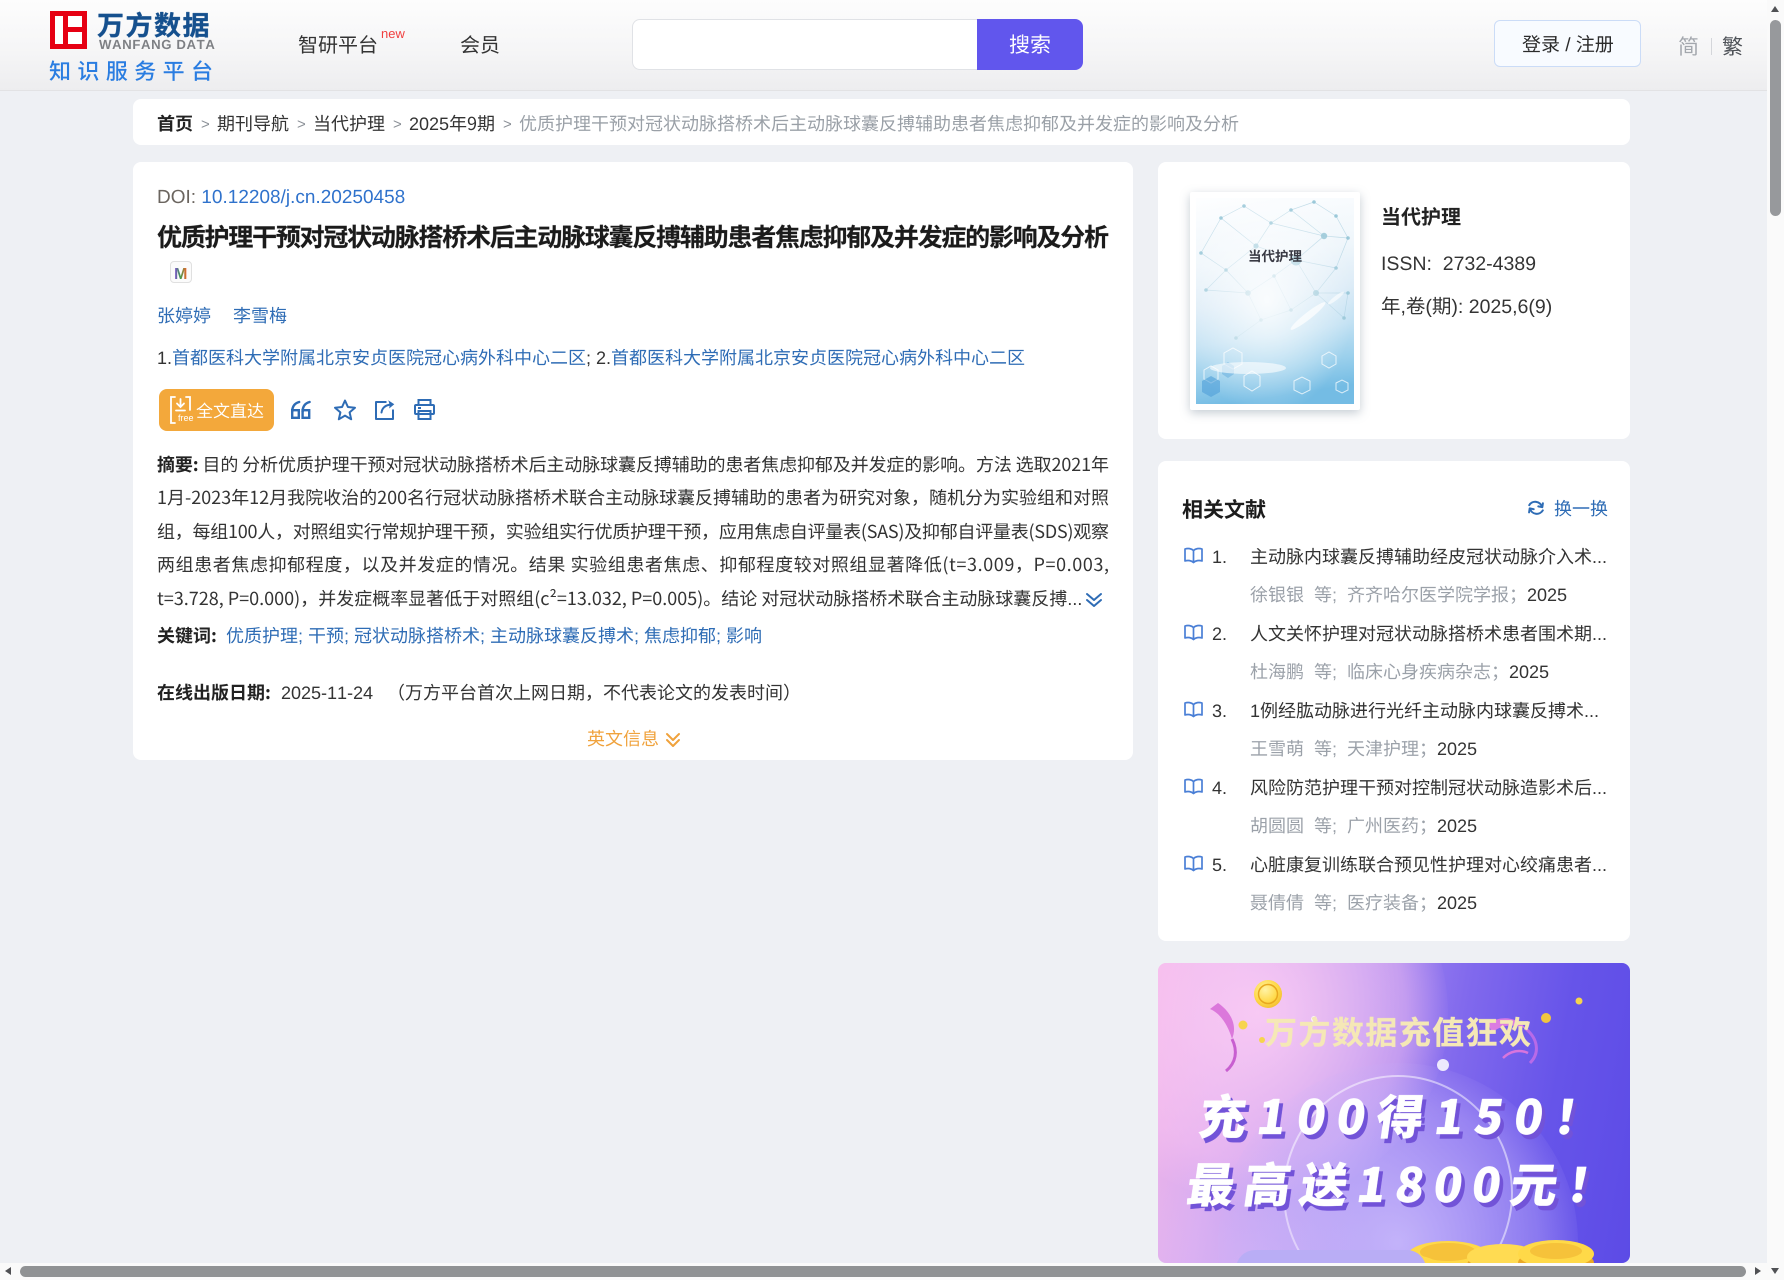 The image size is (1784, 1280). Describe the element at coordinates (186, 418) in the screenshot. I see `svg-text: free` at that location.